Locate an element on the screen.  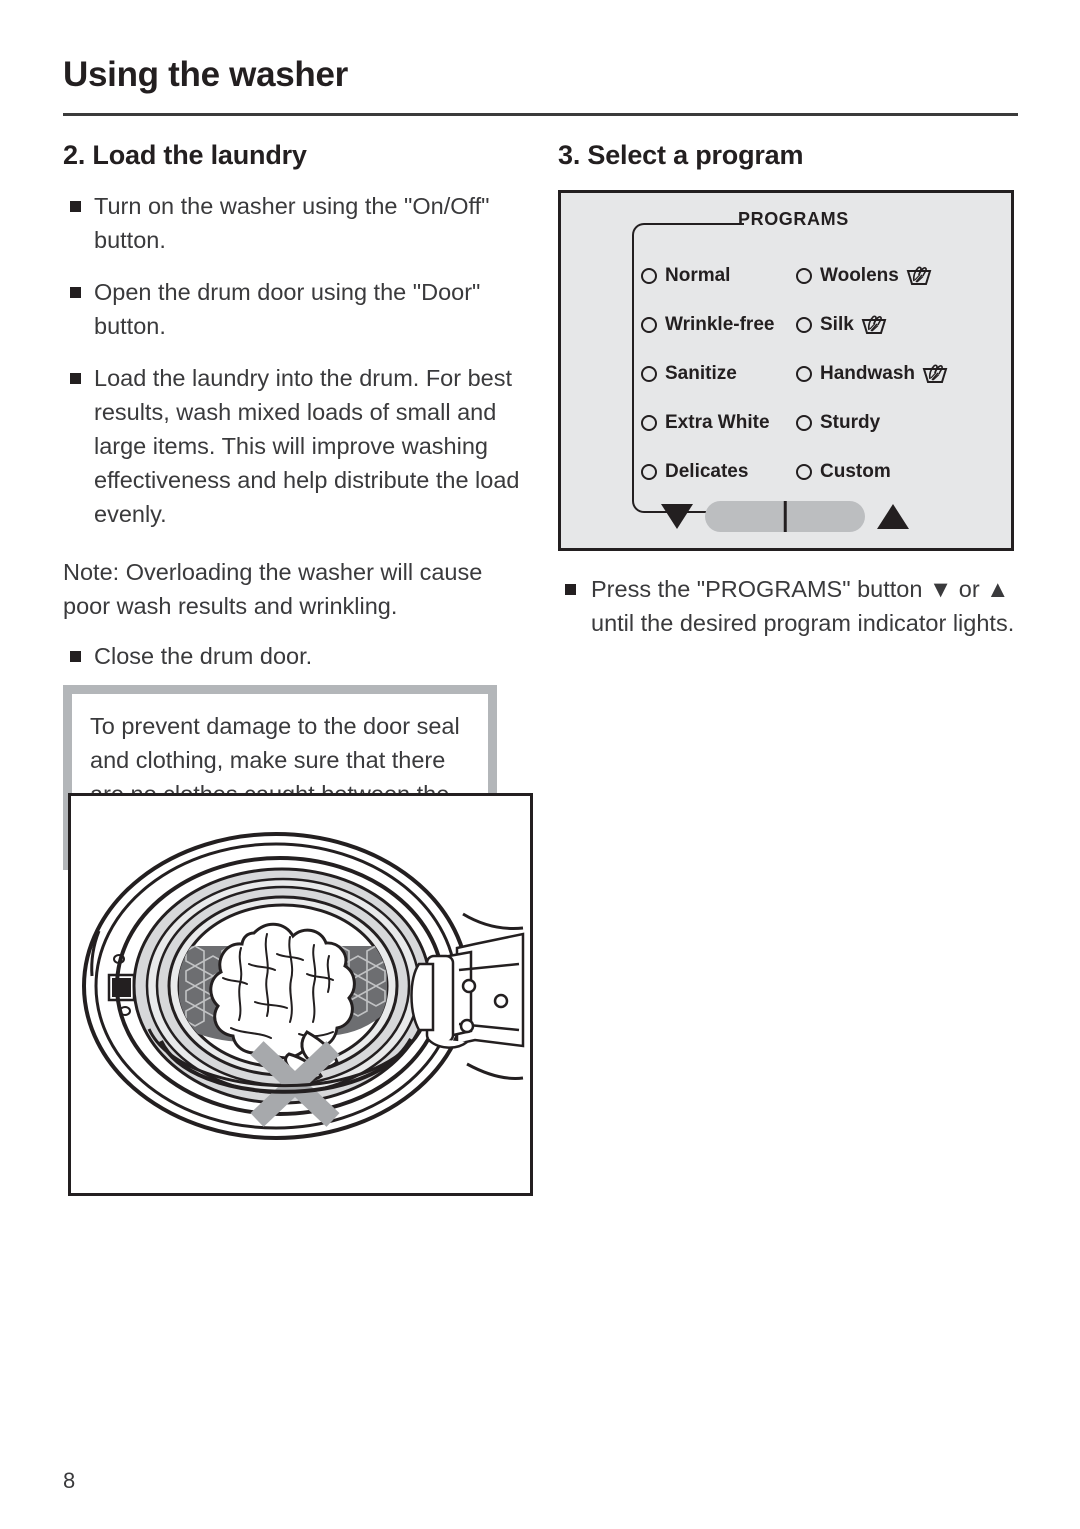
programs-panel-label: PROGRAMS is located at coordinates (793, 219).